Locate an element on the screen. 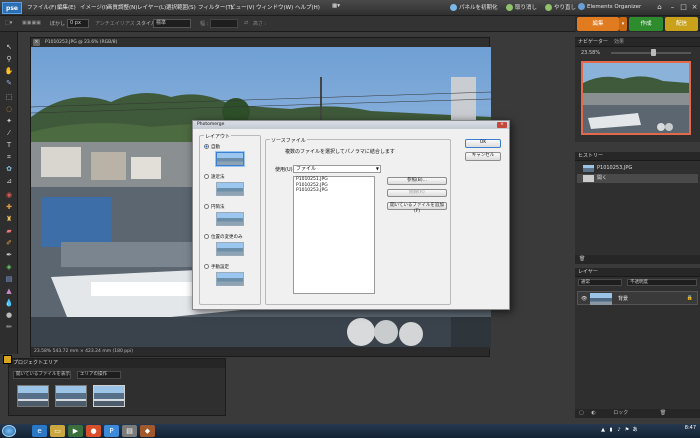 The image size is (700, 438). bin-actions-menu: エリアの操作 is located at coordinates (99, 375).